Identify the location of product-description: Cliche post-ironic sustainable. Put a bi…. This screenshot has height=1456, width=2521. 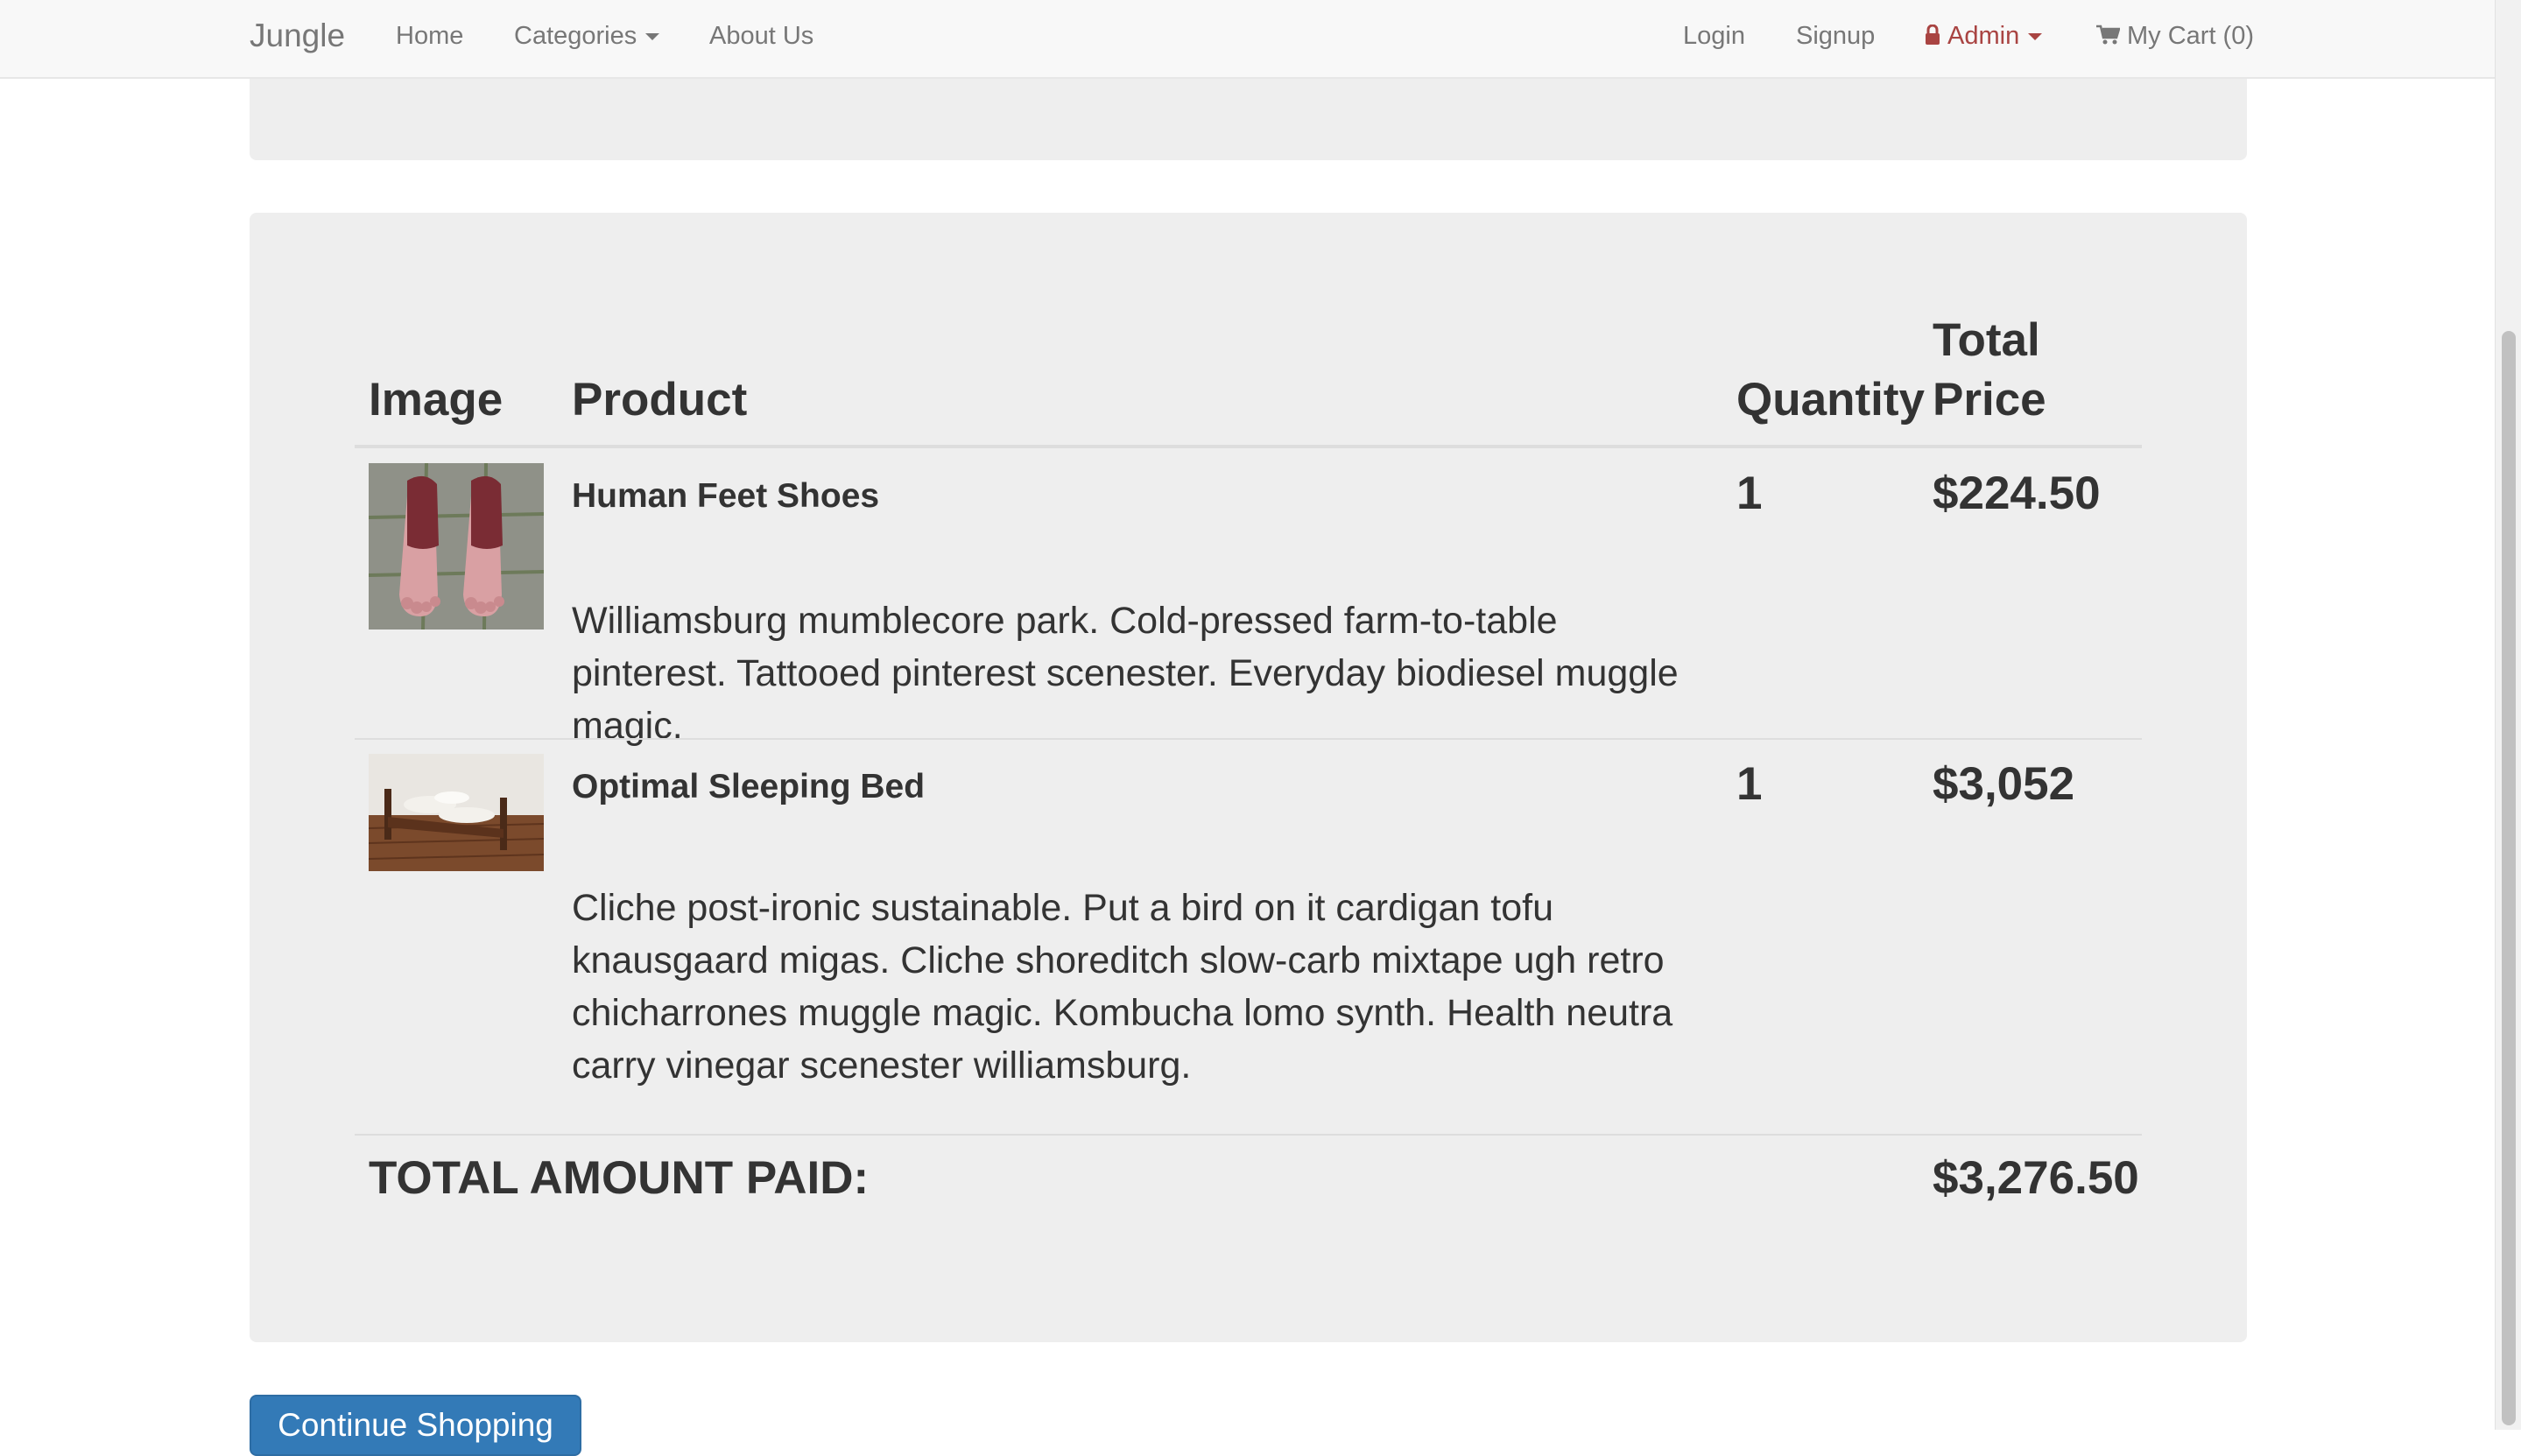
(1122, 987).